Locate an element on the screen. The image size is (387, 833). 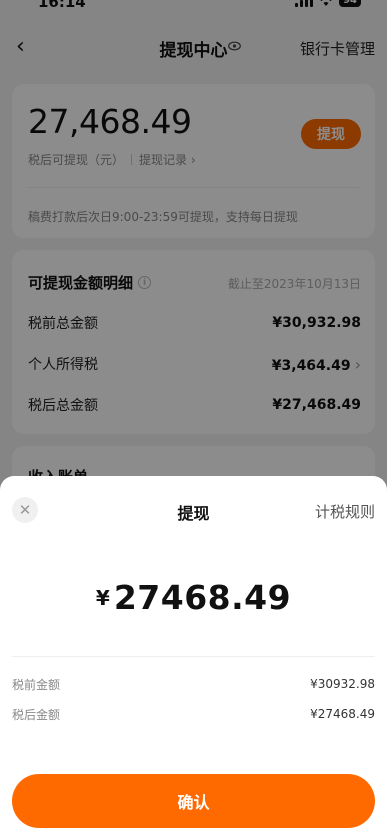
divider is located at coordinates (193, 656).